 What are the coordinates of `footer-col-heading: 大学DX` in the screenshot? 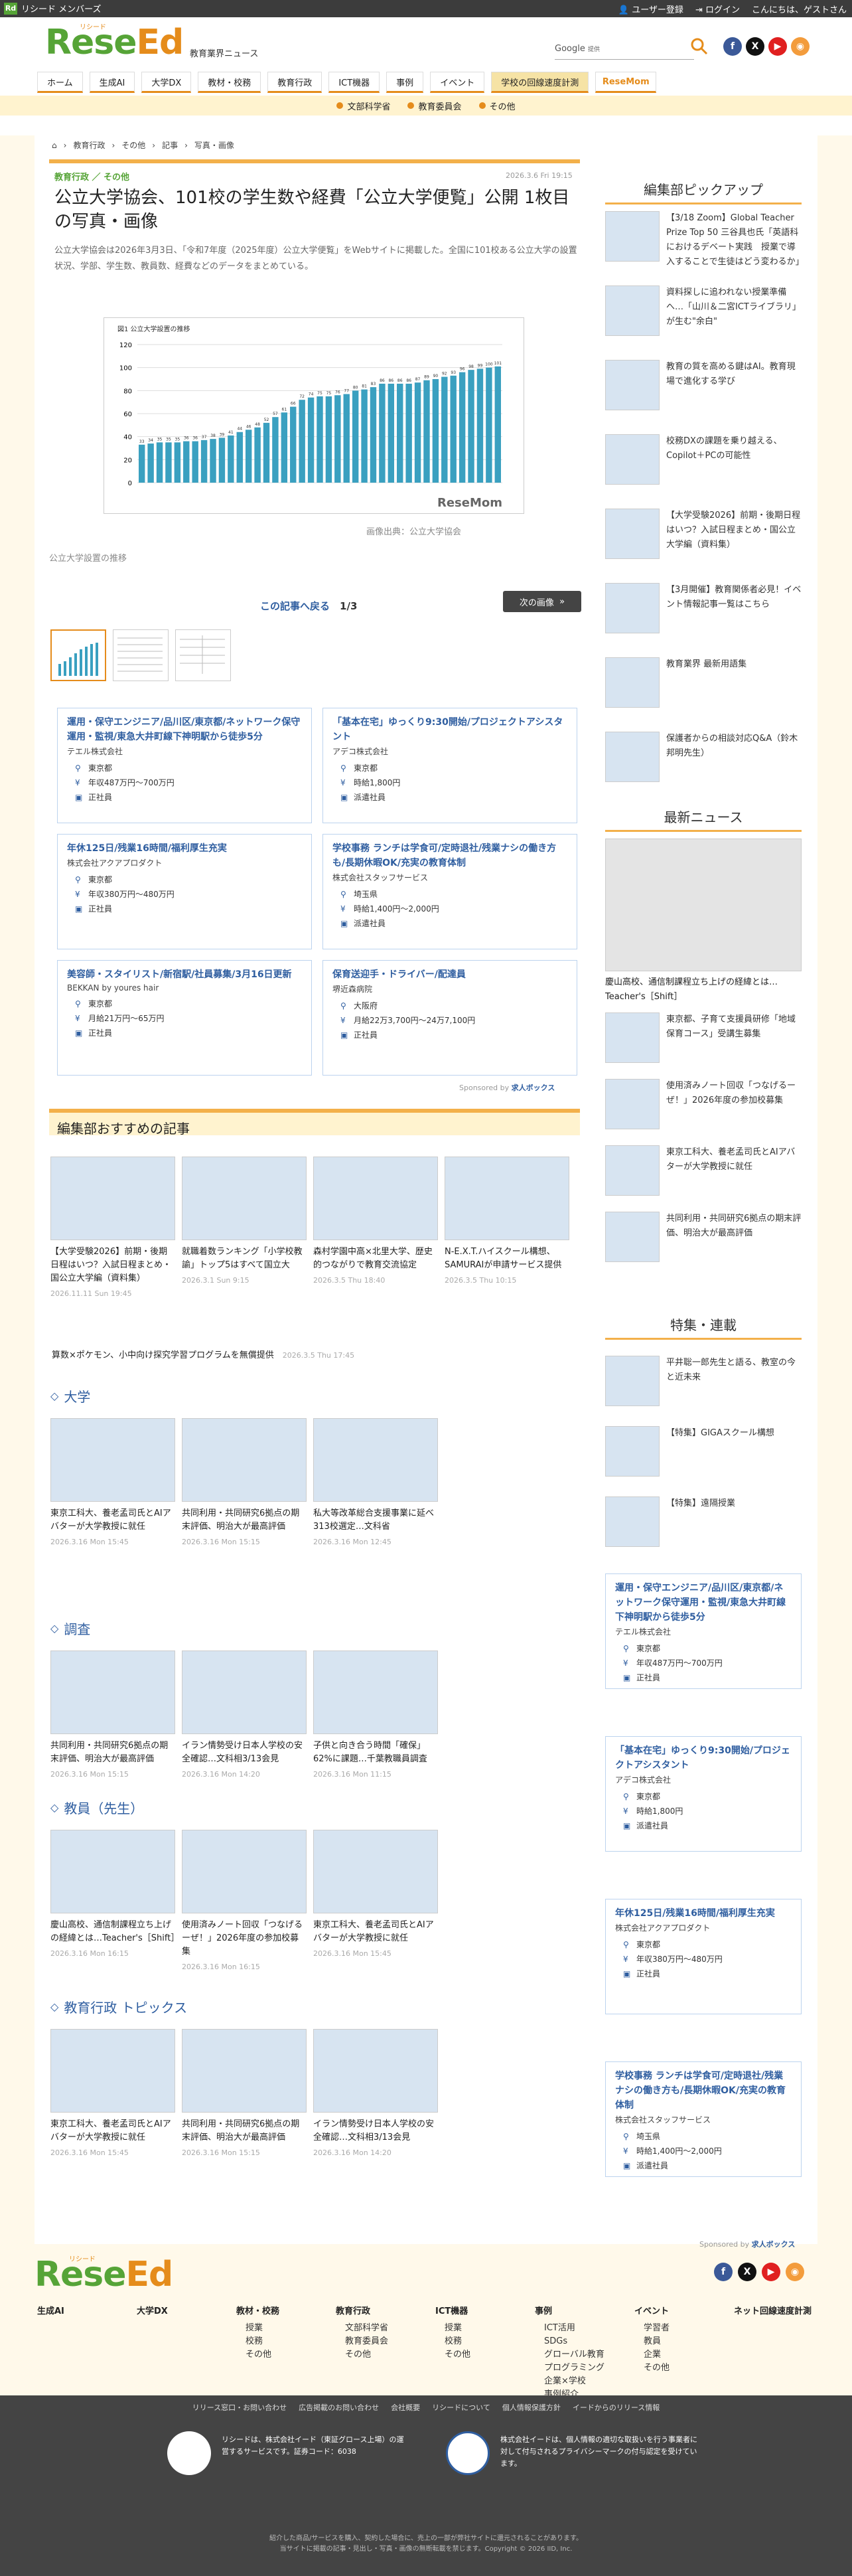 It's located at (152, 2310).